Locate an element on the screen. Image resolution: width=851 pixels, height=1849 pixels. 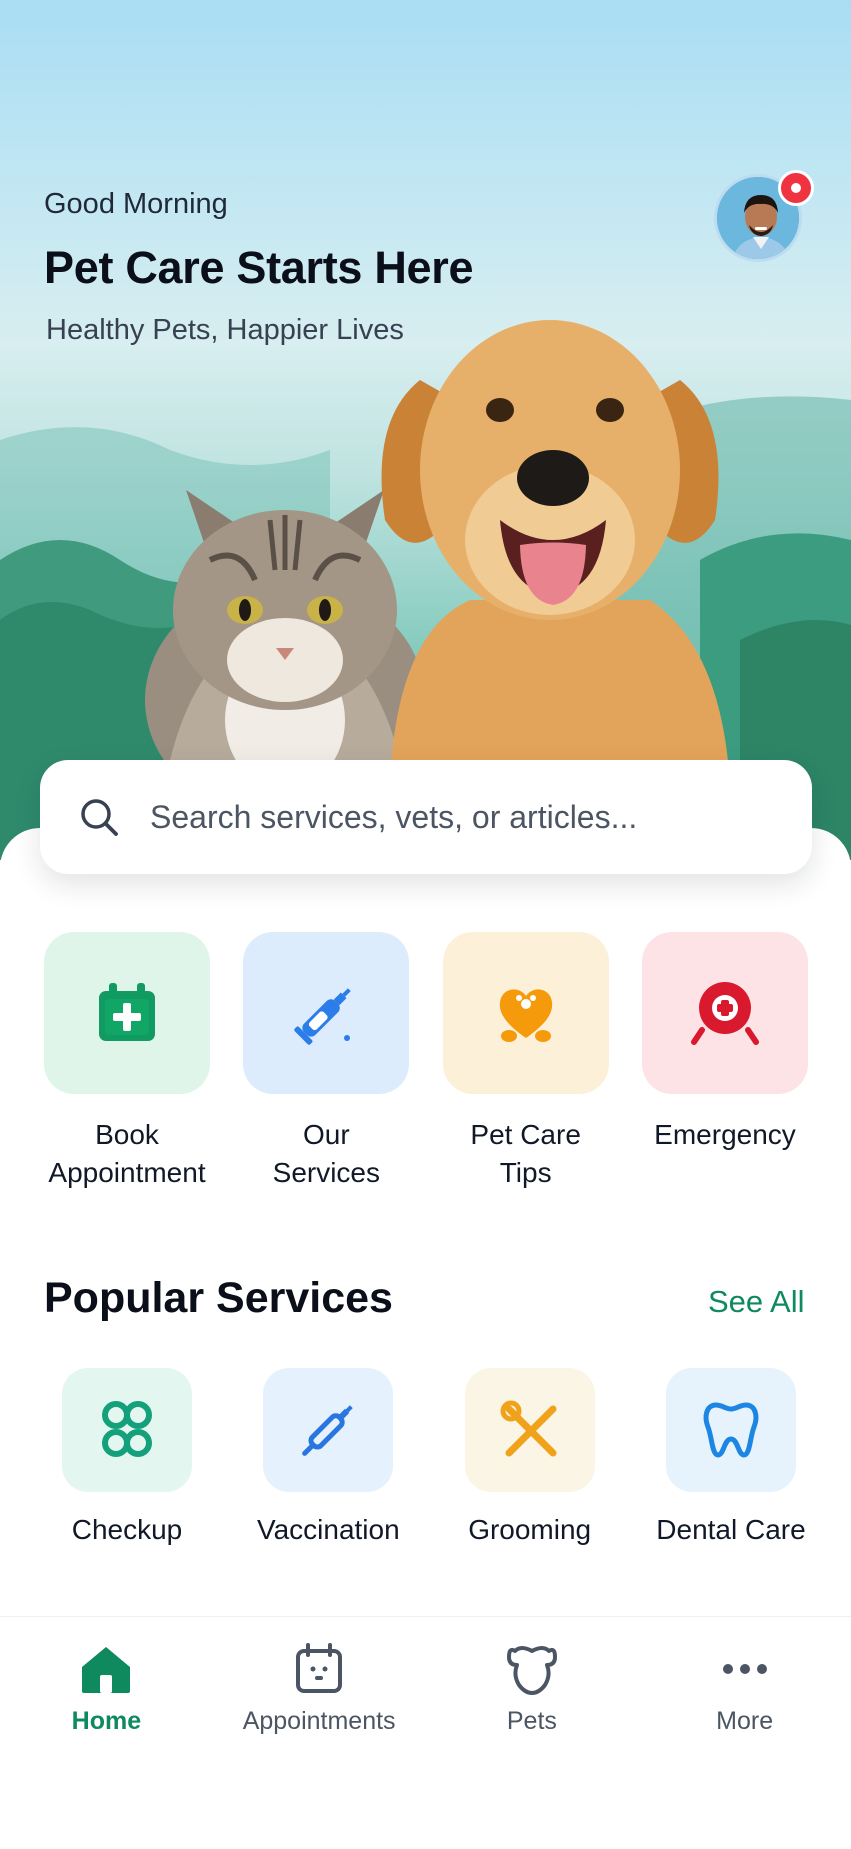
search-icon is located at coordinates (99, 817).